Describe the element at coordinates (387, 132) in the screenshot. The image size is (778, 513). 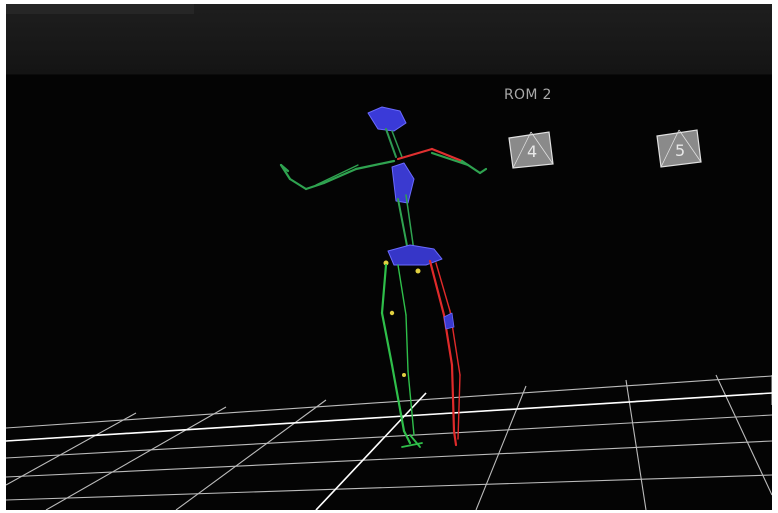
I see `skeleton-head` at that location.